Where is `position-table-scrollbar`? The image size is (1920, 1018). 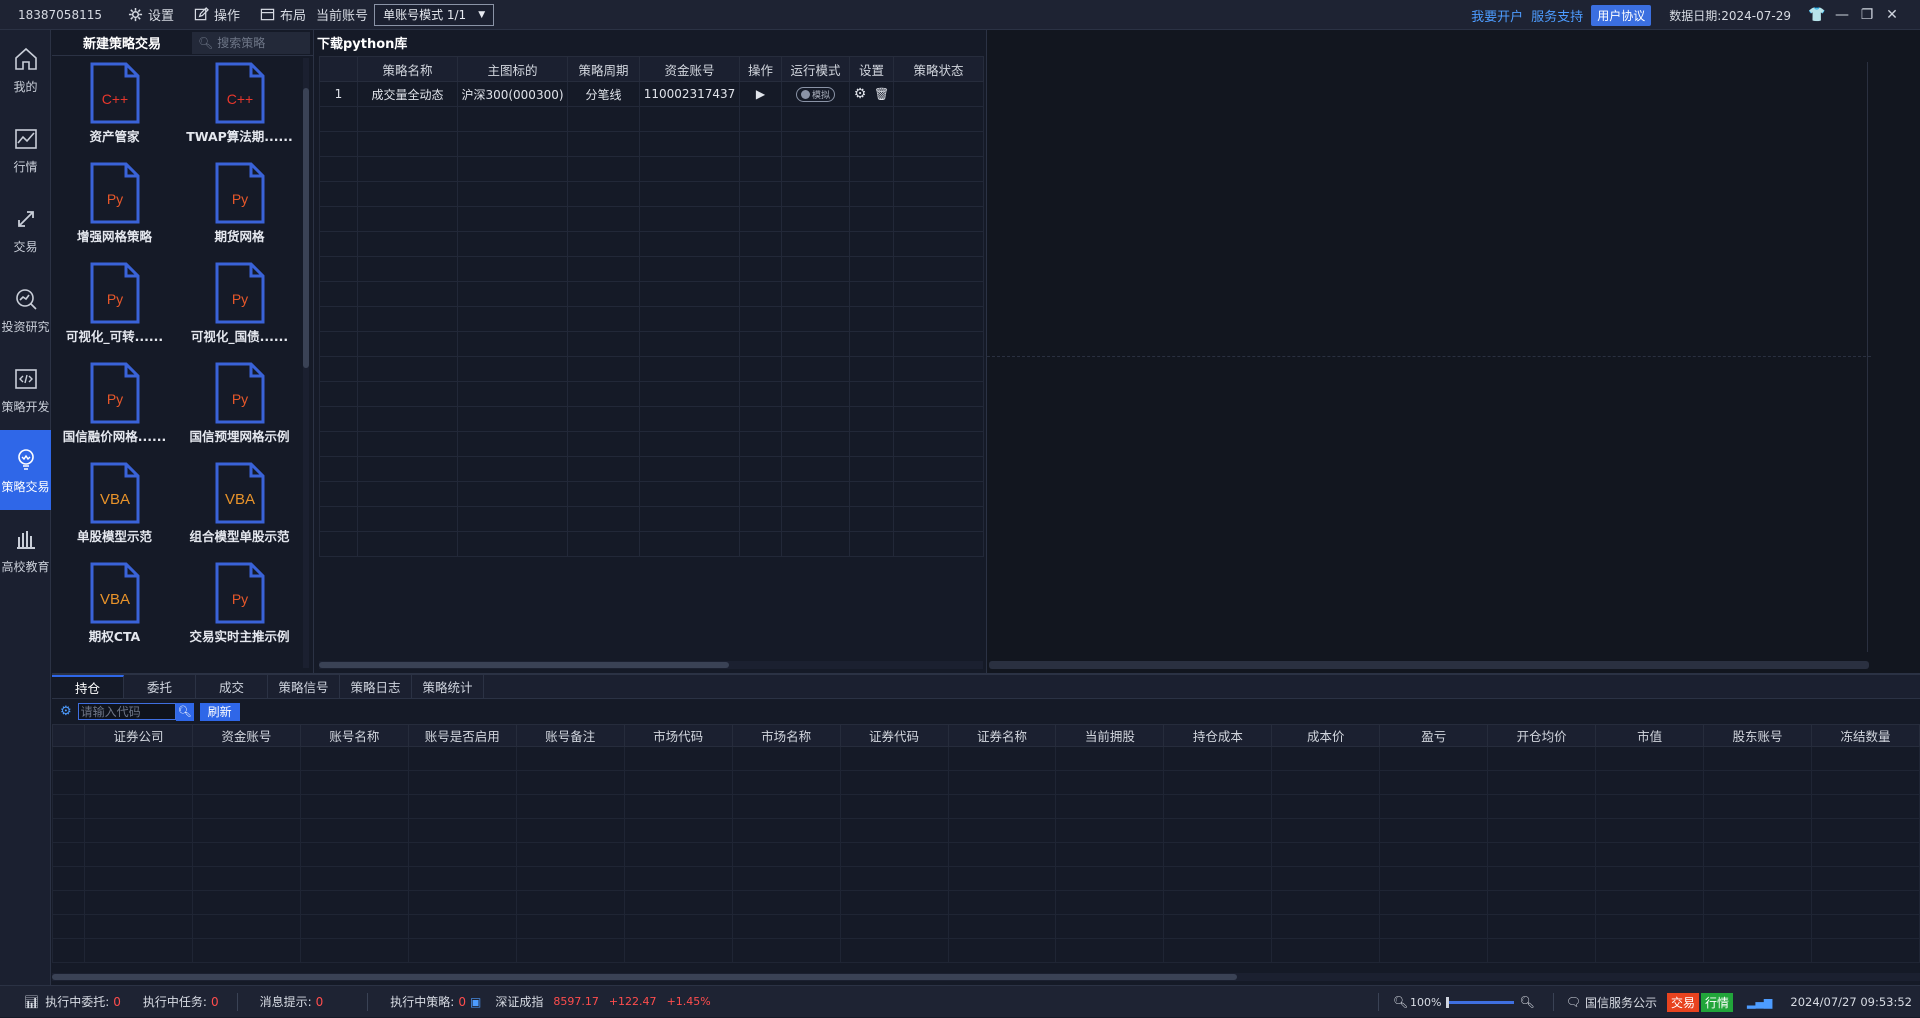
position-table-scrollbar is located at coordinates (986, 977).